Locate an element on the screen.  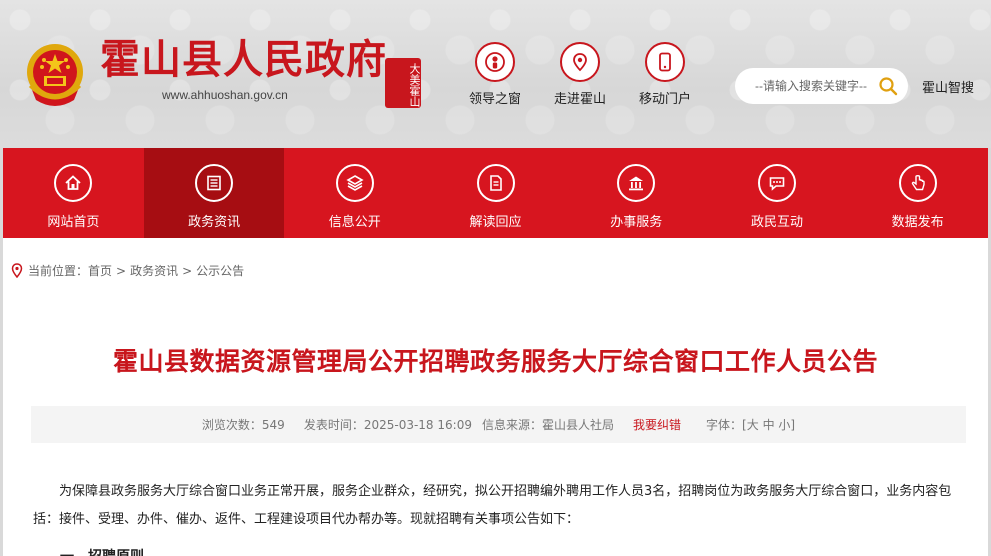
font-size-small: 小 is located at coordinates (784, 425).